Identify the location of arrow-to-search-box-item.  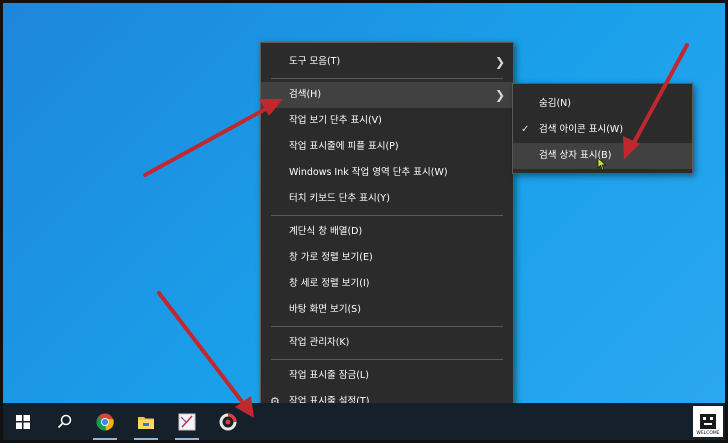
(659, 96).